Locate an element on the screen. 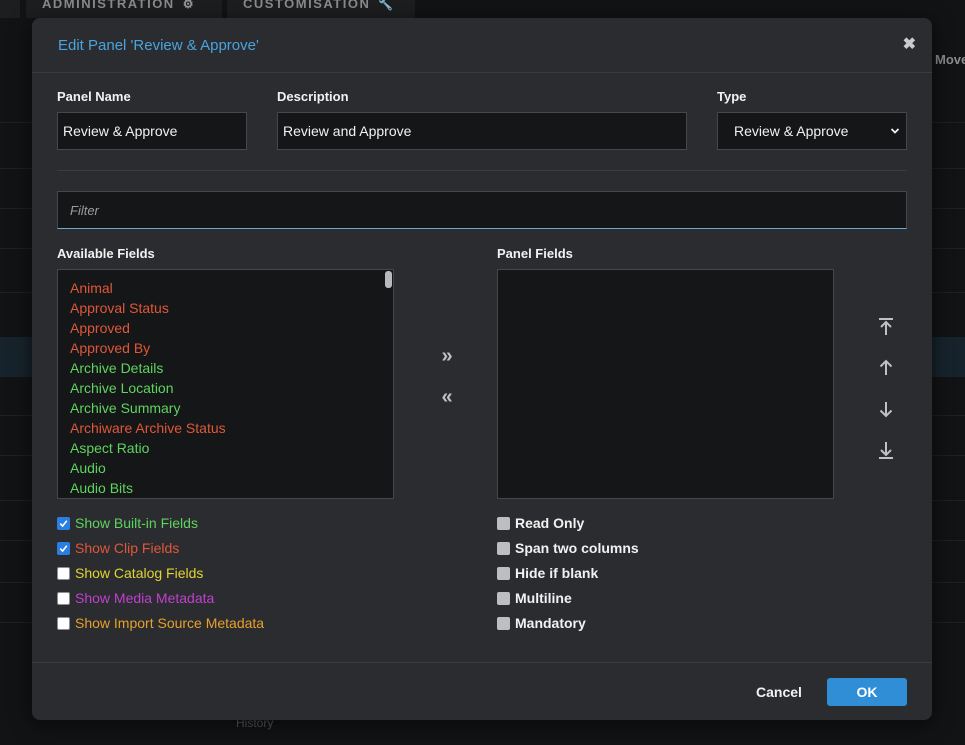  filter-checkbox-label: Show Built-in Fields is located at coordinates (136, 523).